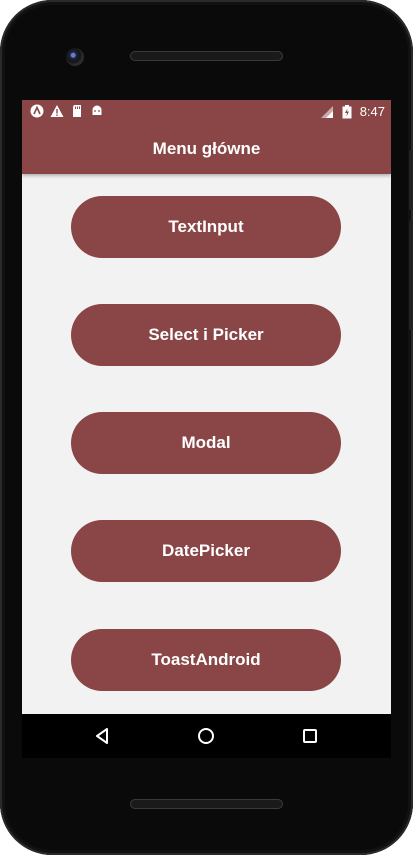 The image size is (413, 855). Describe the element at coordinates (327, 112) in the screenshot. I see `signal-icon` at that location.